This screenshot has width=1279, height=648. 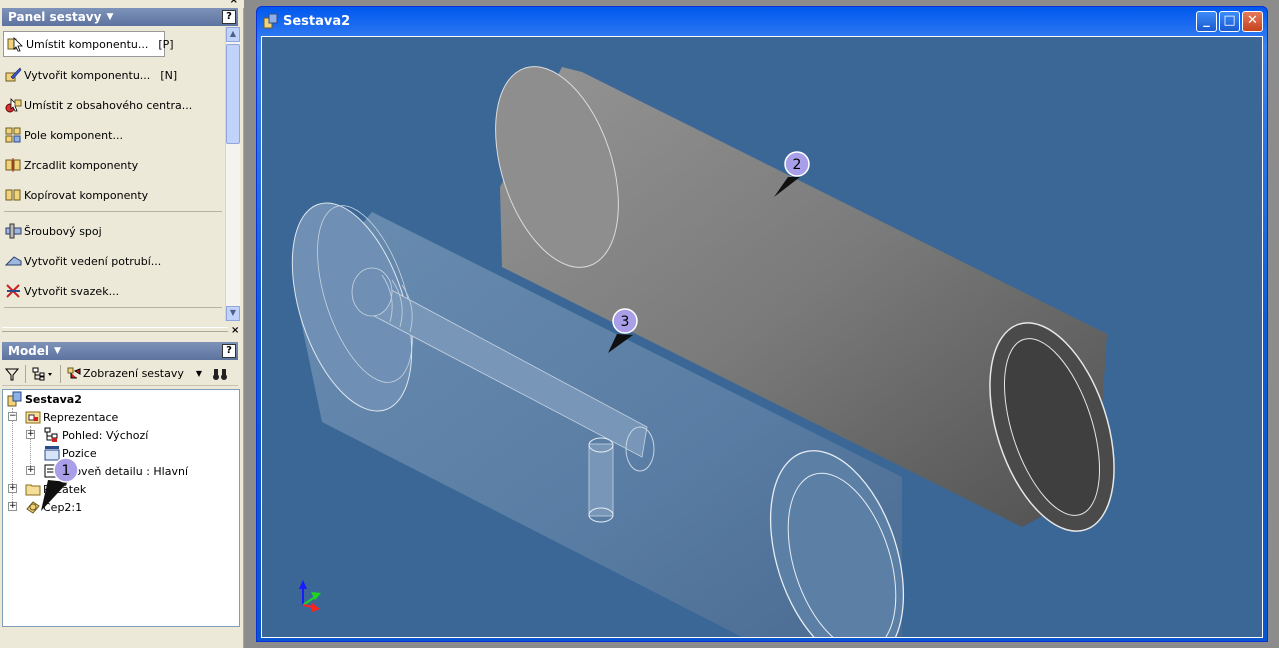 I want to click on part-icon, so click(x=33, y=507).